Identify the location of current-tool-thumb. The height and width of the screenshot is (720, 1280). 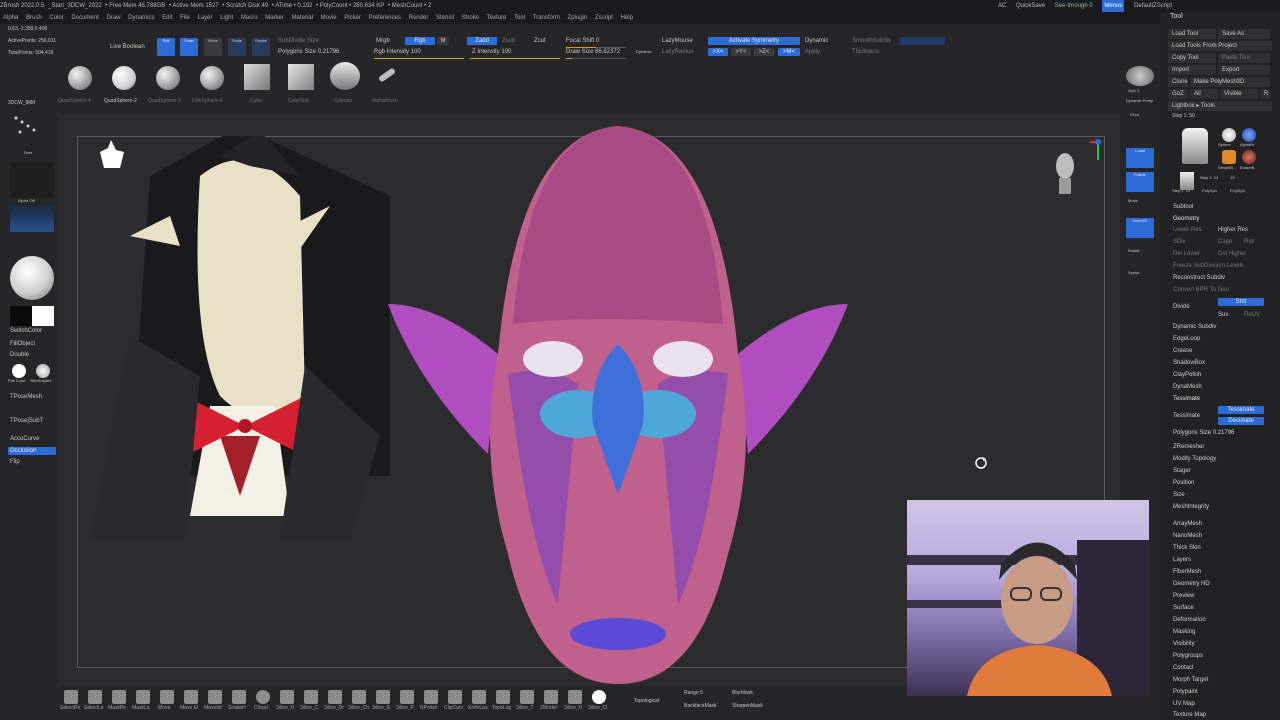
(1195, 146).